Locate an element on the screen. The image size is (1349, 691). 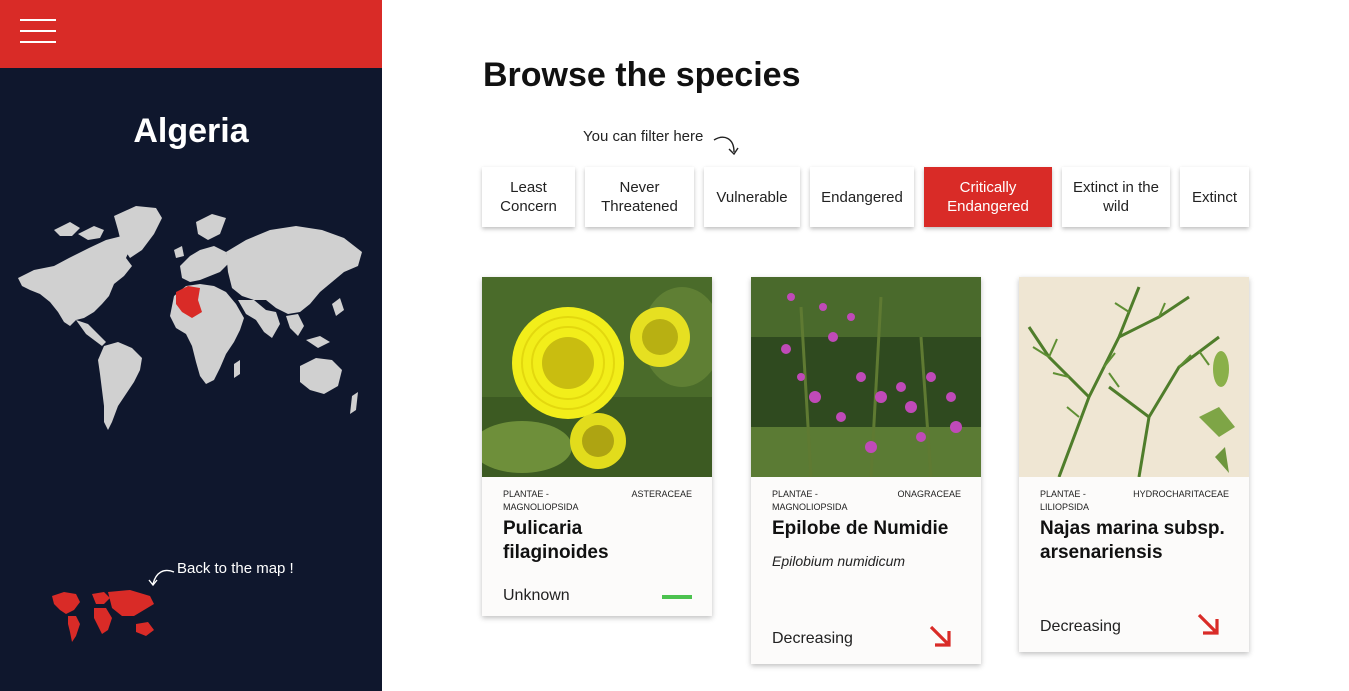
filter-least-concern: Least Concern is located at coordinates (528, 197).